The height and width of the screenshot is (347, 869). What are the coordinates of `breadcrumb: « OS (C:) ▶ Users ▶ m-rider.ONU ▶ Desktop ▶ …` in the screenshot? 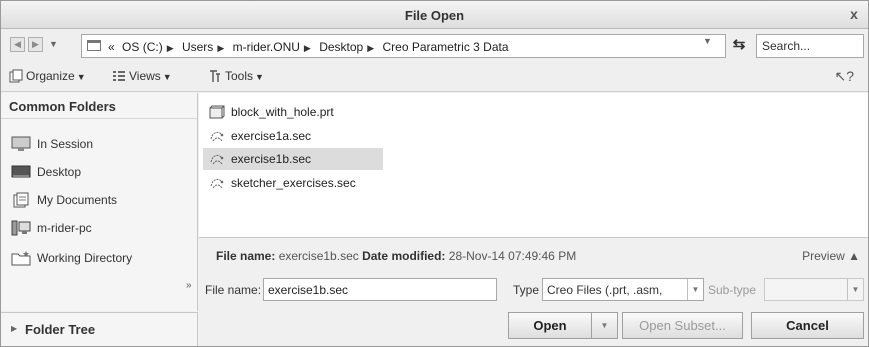 It's located at (310, 47).